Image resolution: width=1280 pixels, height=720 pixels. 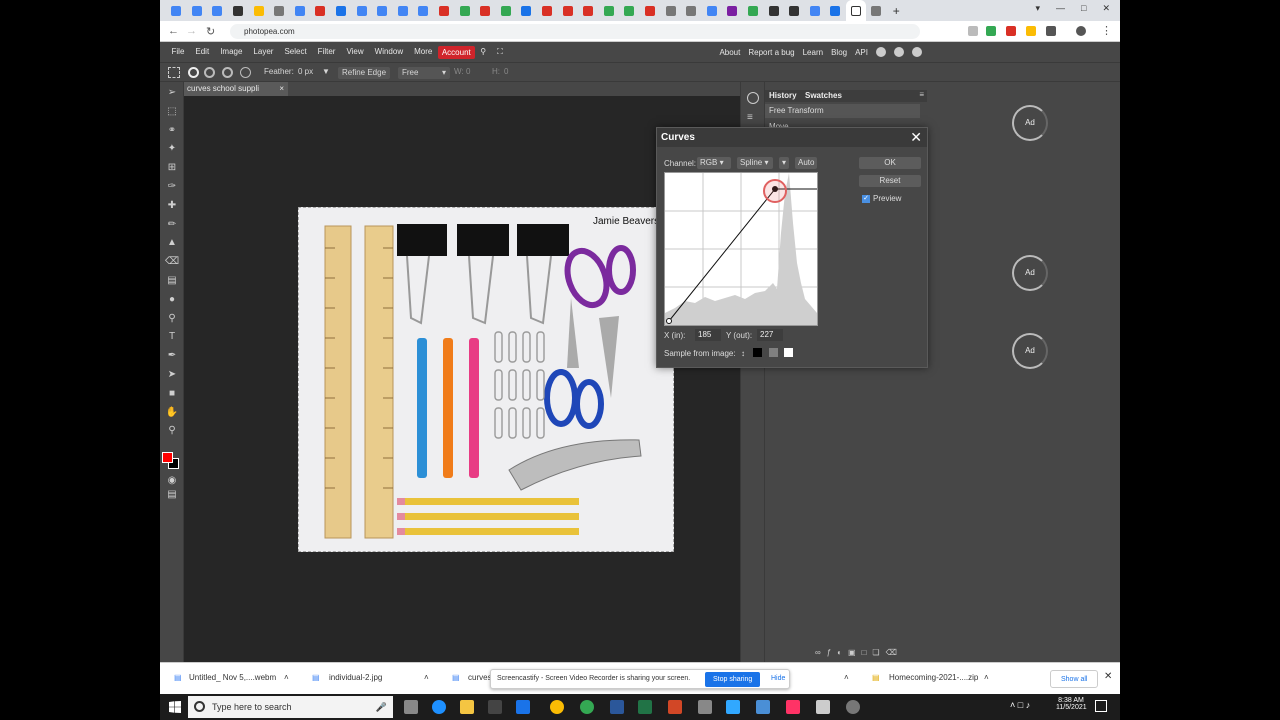 What do you see at coordinates (823, 707) in the screenshot?
I see `app-icon` at bounding box center [823, 707].